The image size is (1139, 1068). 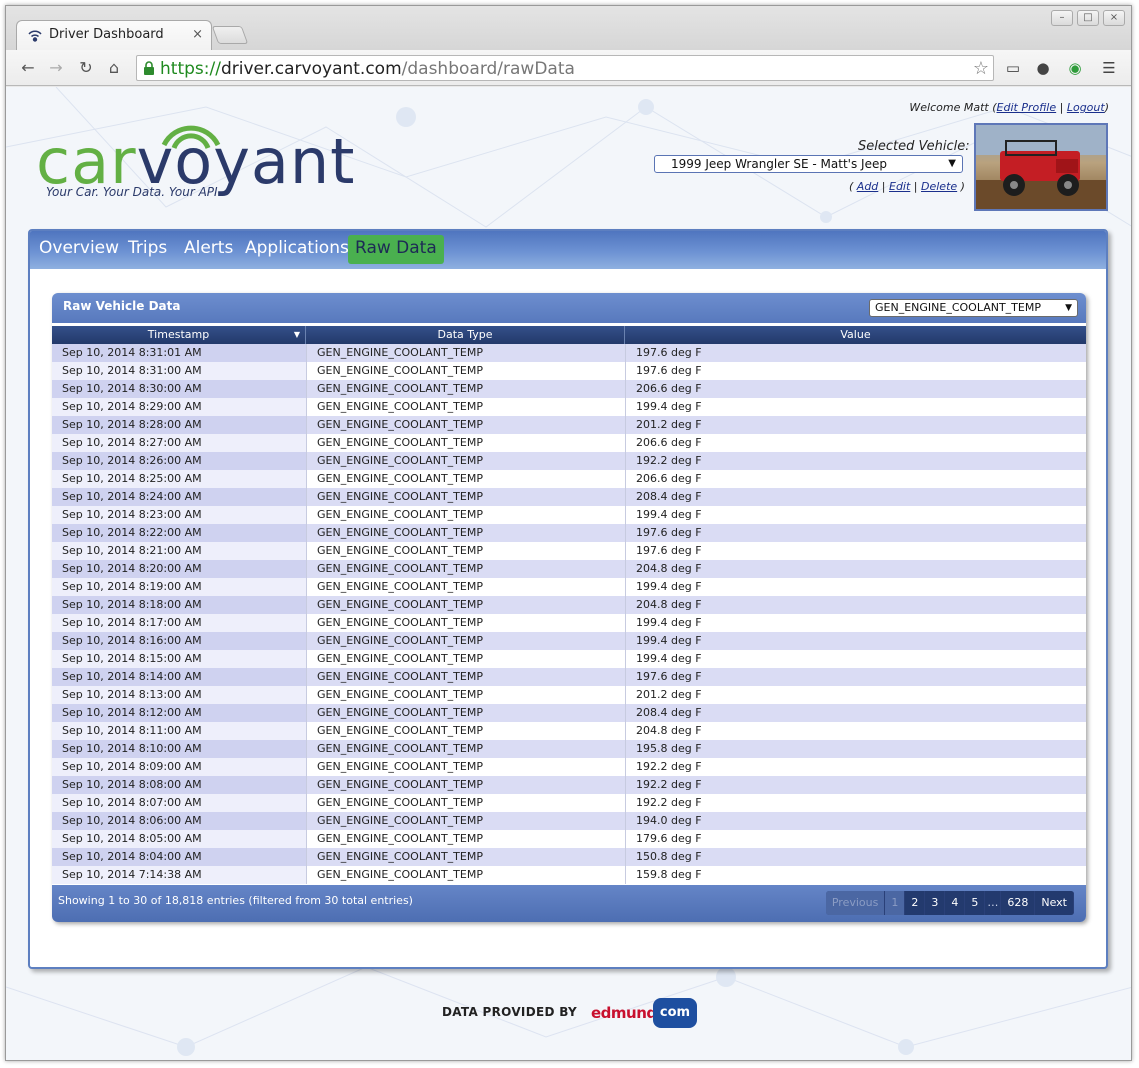 I want to click on cell-timestamp: Sep 10, 2014 8:30:00 AM, so click(x=179, y=389).